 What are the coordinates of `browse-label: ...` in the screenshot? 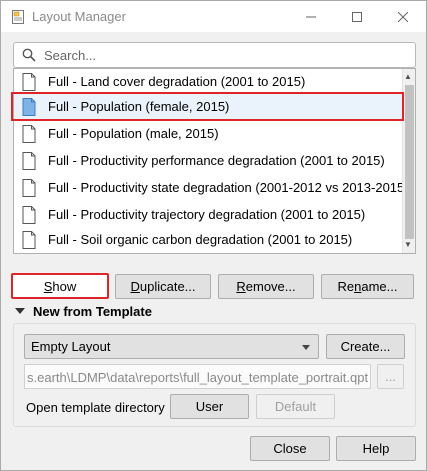 It's located at (390, 376).